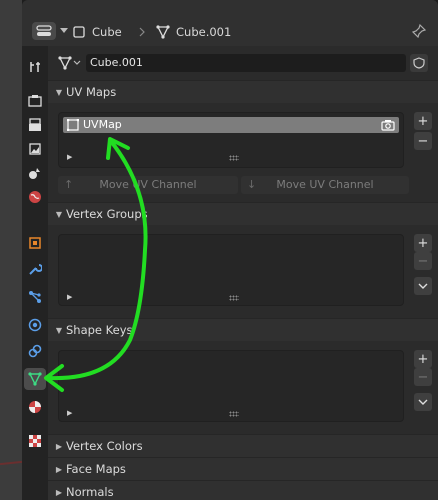 This screenshot has width=438, height=500. Describe the element at coordinates (96, 469) in the screenshot. I see `panel-title-face-maps: Face Maps` at that location.